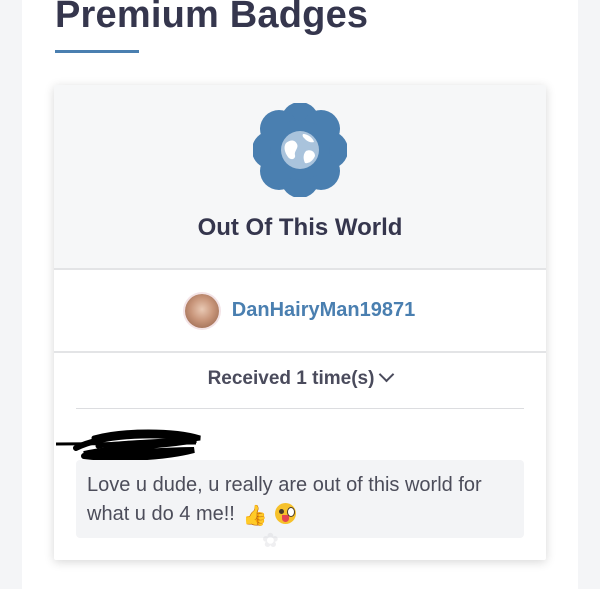 This screenshot has width=600, height=589. What do you see at coordinates (291, 378) in the screenshot?
I see `received-count-label: Received 1 time(s)` at bounding box center [291, 378].